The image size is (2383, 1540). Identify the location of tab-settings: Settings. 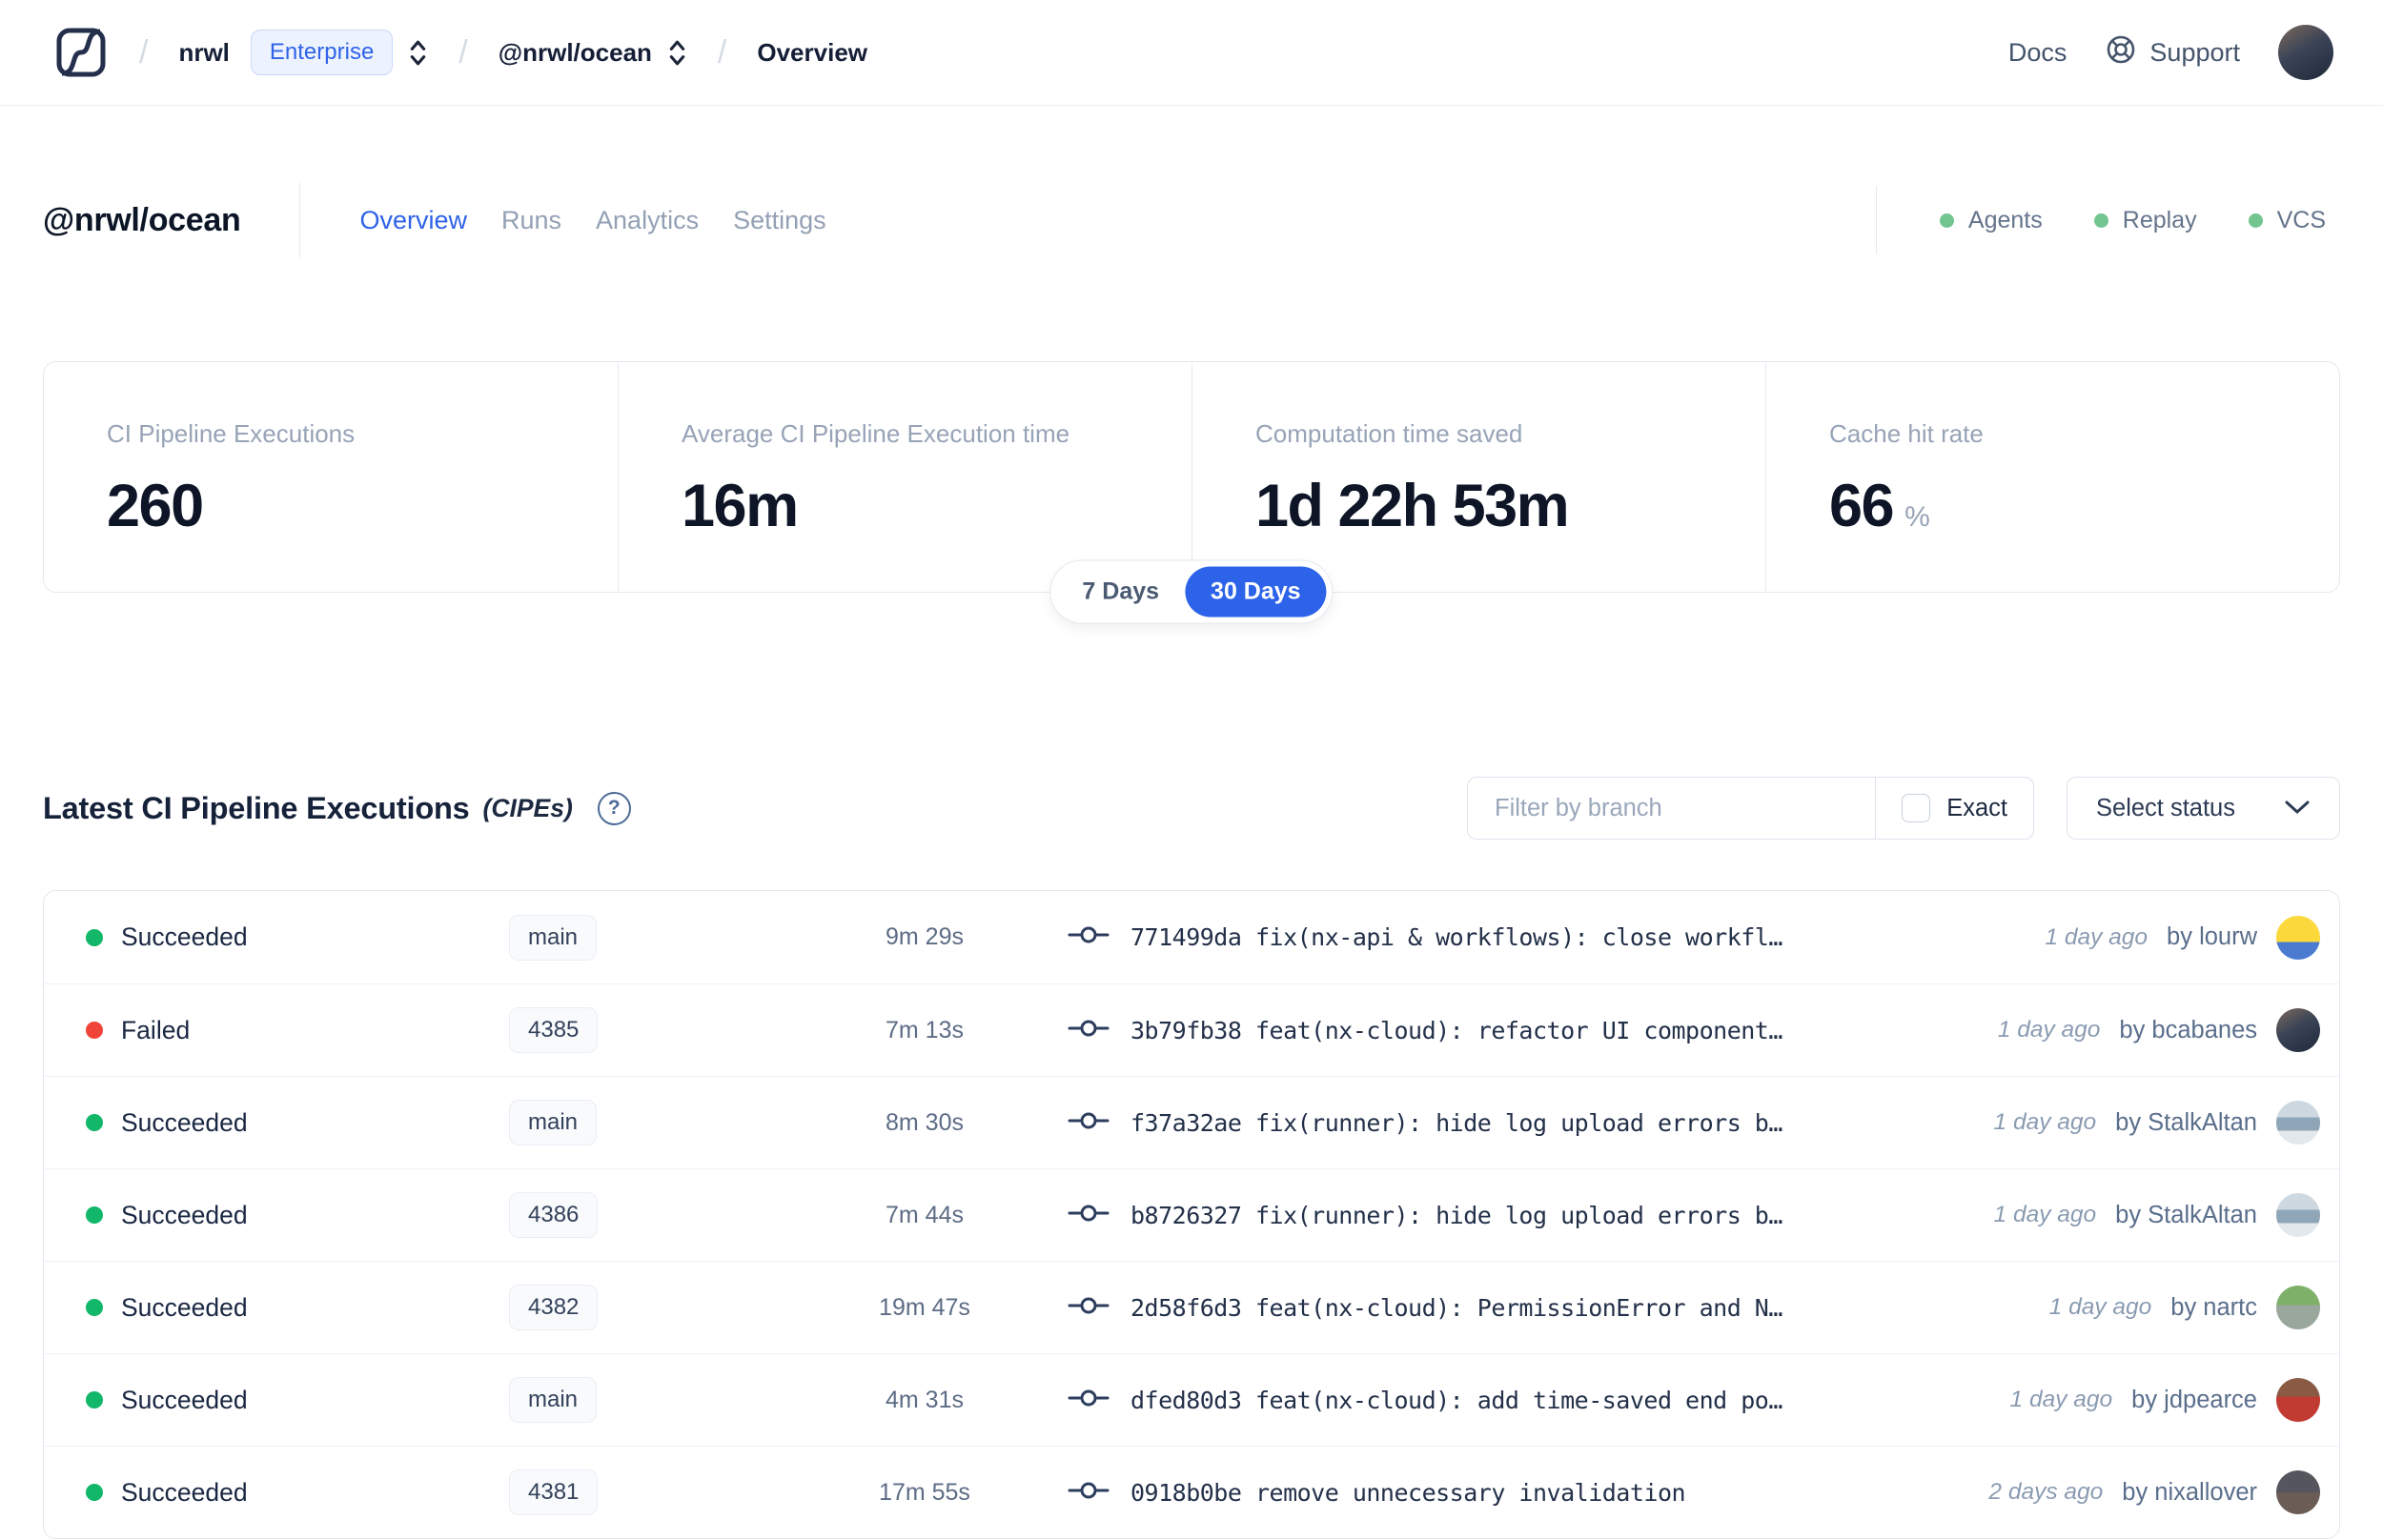
(780, 220).